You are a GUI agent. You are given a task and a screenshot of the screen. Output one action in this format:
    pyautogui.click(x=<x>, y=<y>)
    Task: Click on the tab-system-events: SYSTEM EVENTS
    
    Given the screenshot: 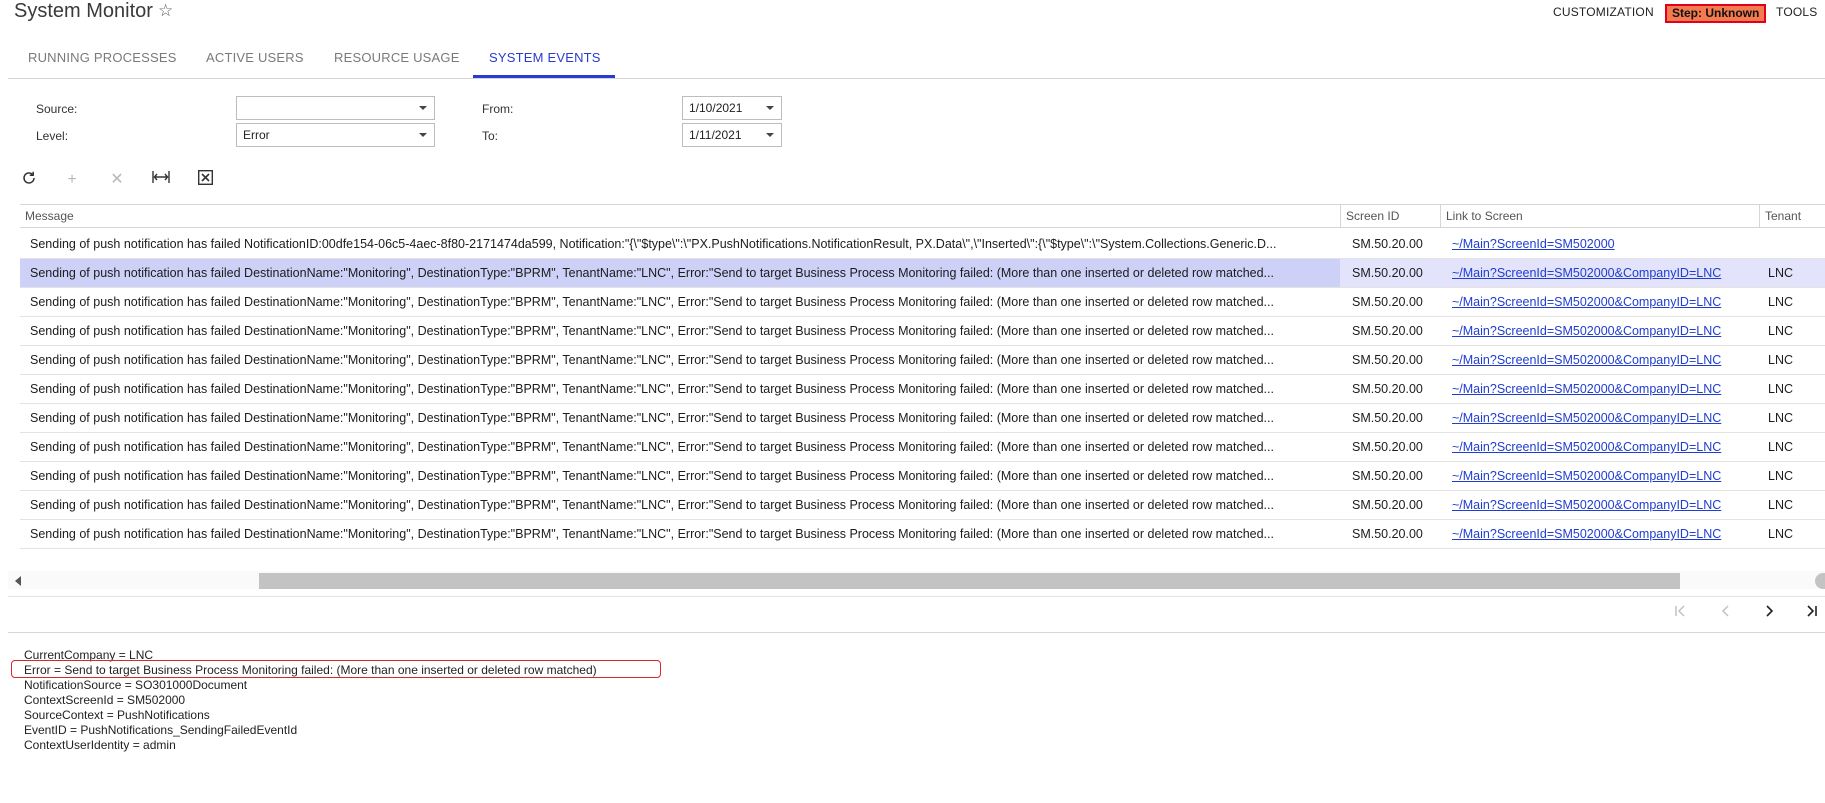 What is the action you would take?
    pyautogui.click(x=545, y=58)
    